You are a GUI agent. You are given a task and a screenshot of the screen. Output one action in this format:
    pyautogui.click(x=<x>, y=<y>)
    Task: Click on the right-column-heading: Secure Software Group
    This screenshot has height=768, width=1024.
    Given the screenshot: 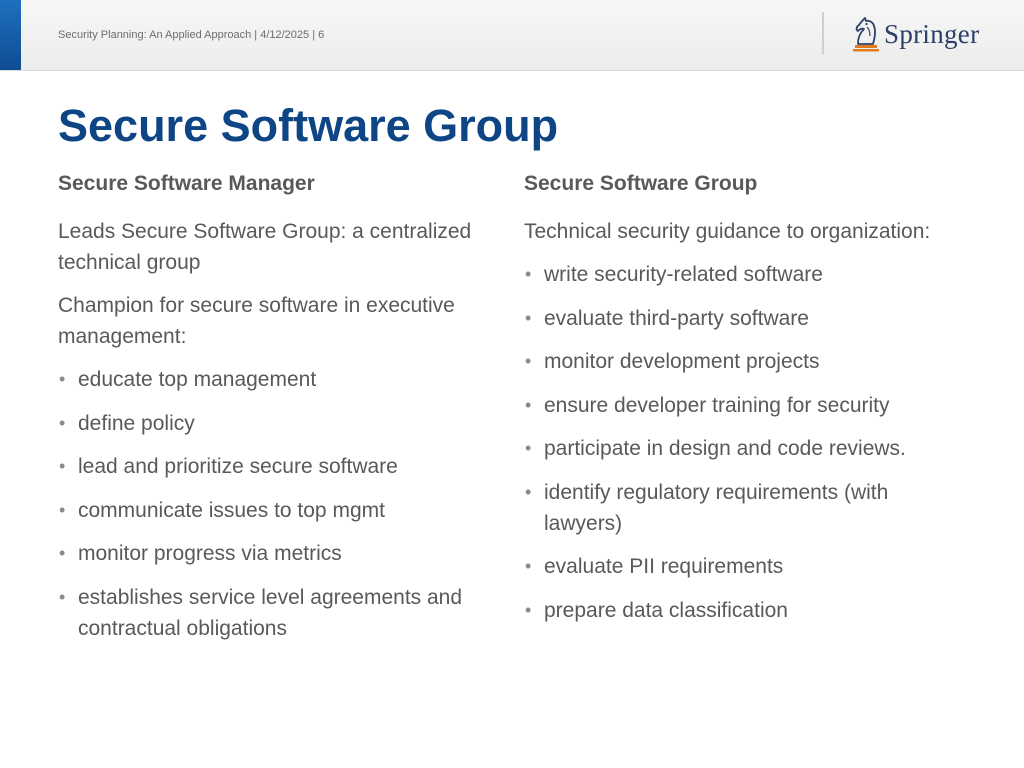 What is the action you would take?
    pyautogui.click(x=641, y=183)
    